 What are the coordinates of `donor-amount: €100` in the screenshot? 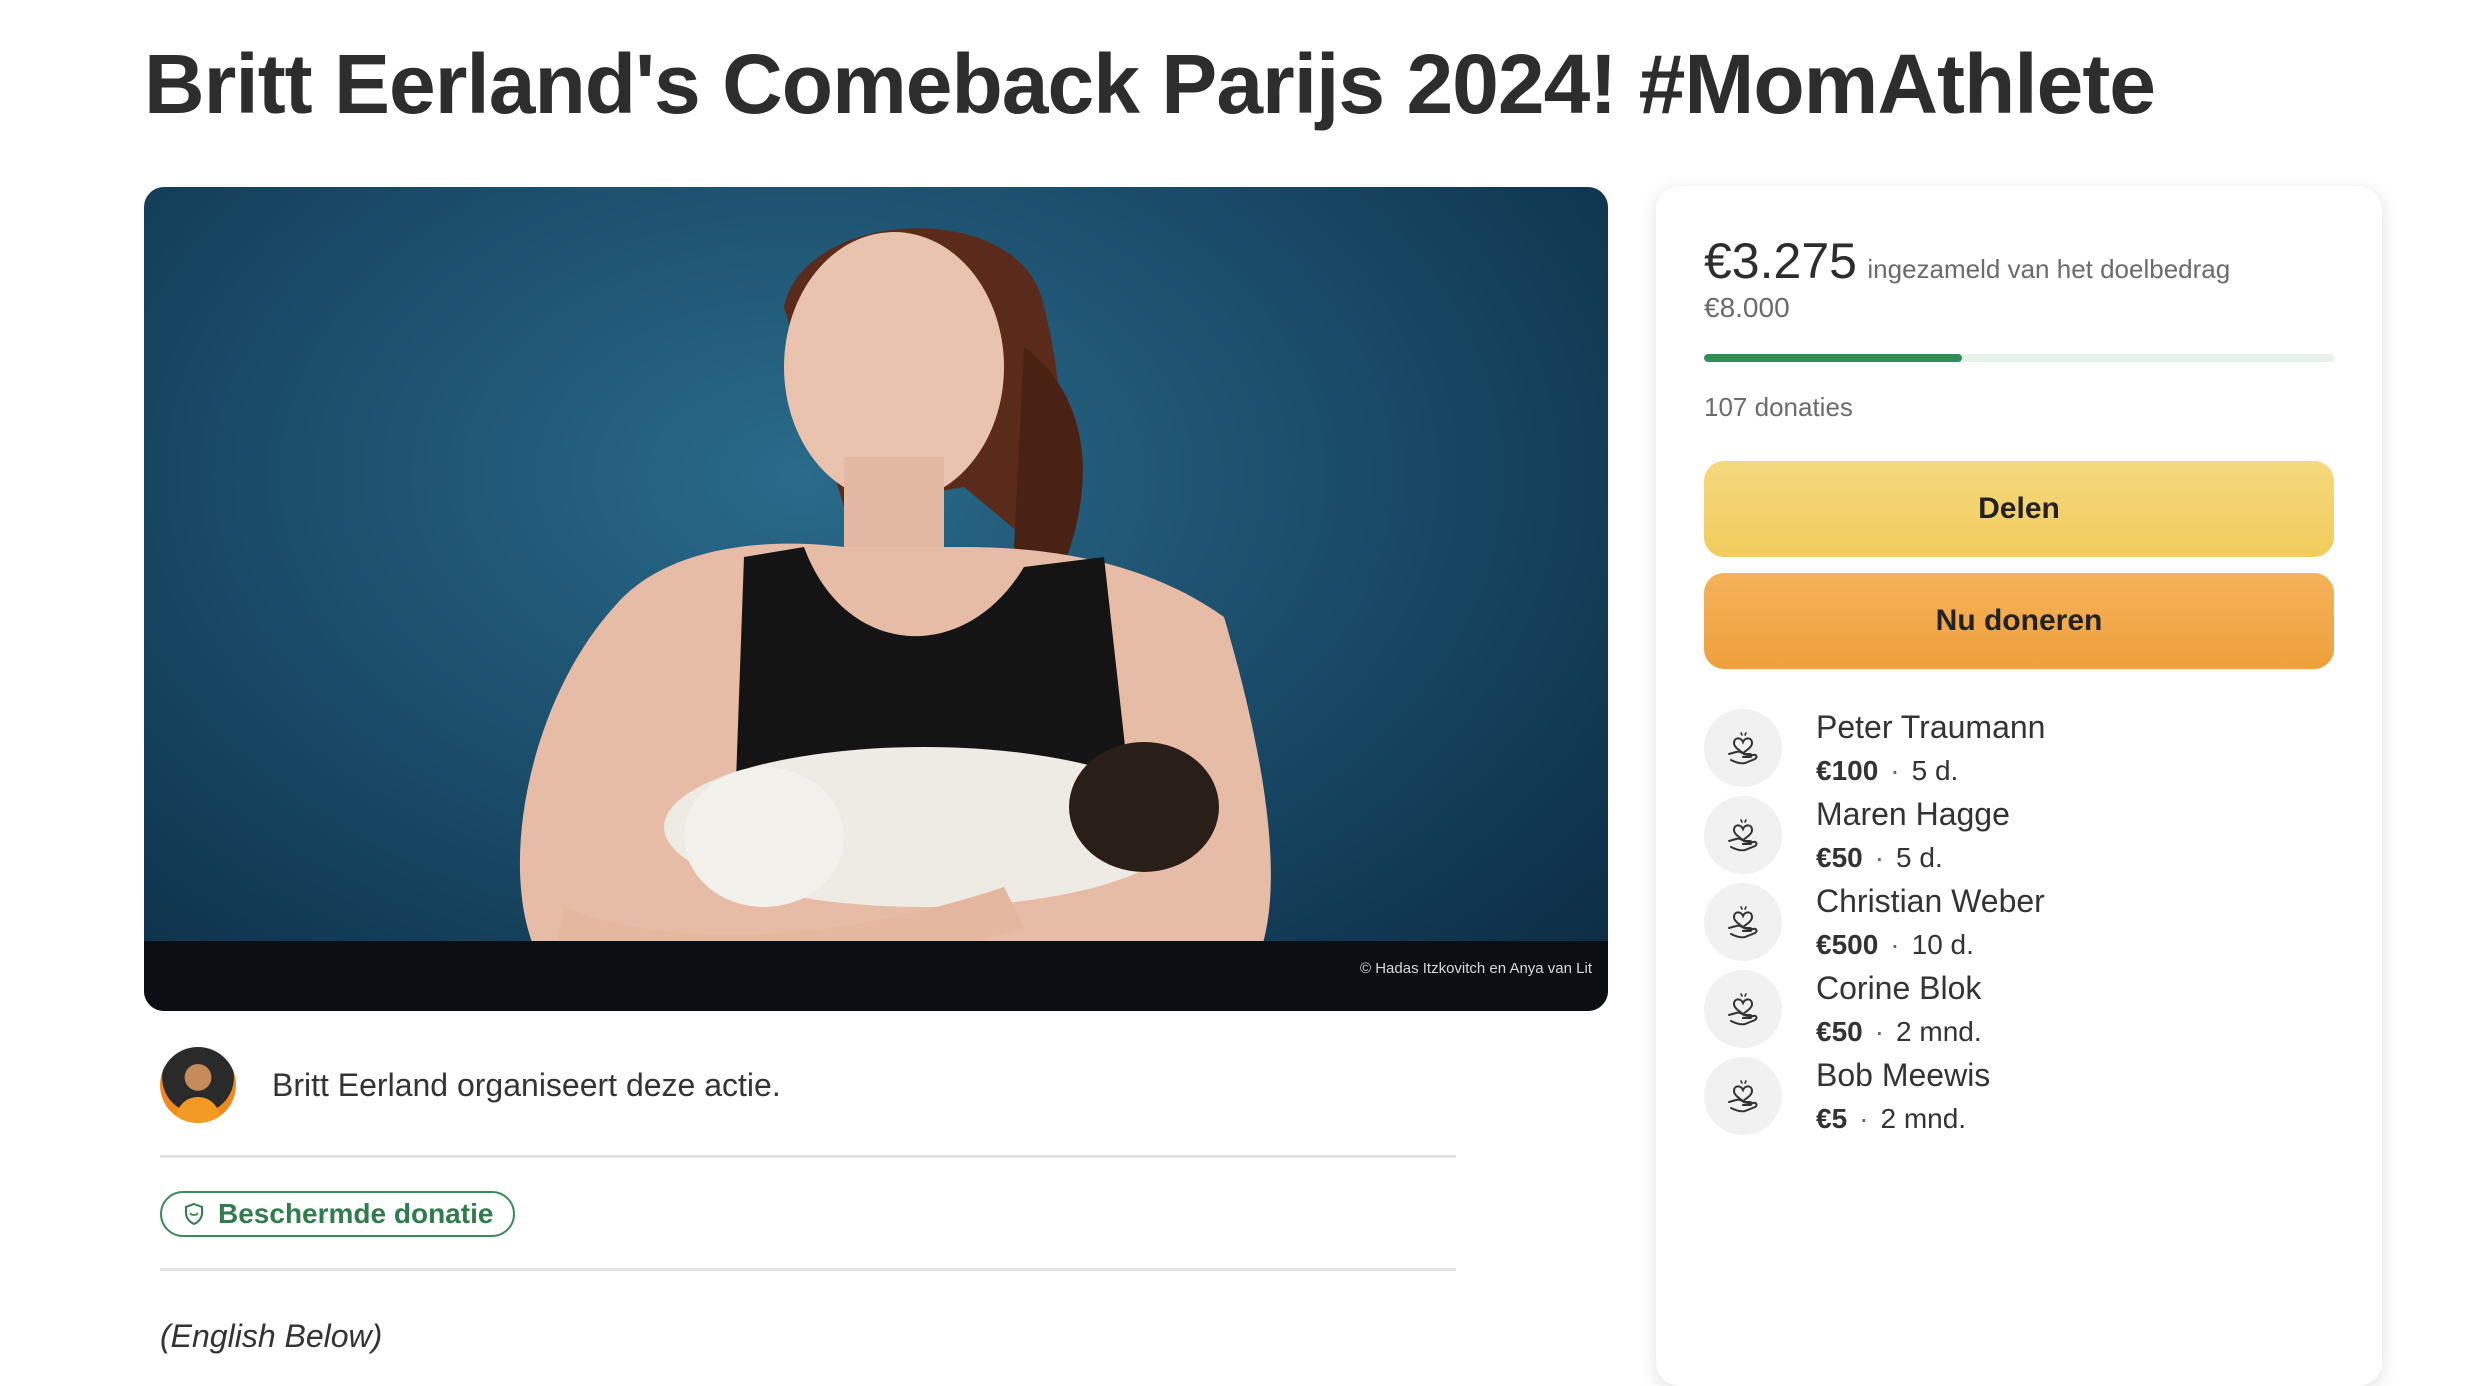 It's located at (1847, 770).